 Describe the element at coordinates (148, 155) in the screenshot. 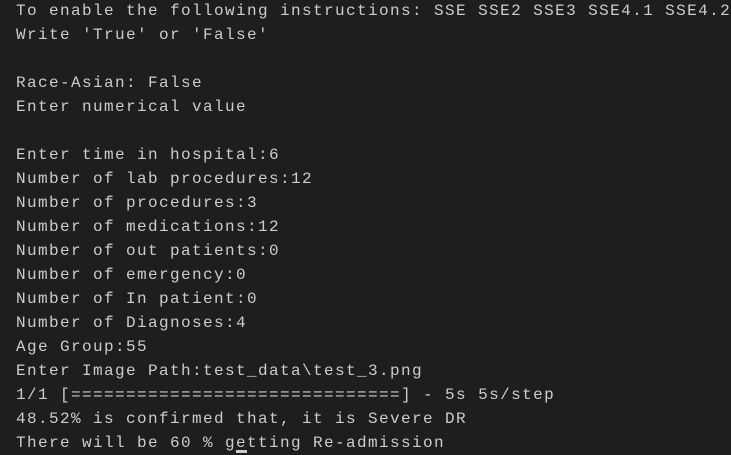

I see `terminal-line: Enter time in hospital:6` at that location.